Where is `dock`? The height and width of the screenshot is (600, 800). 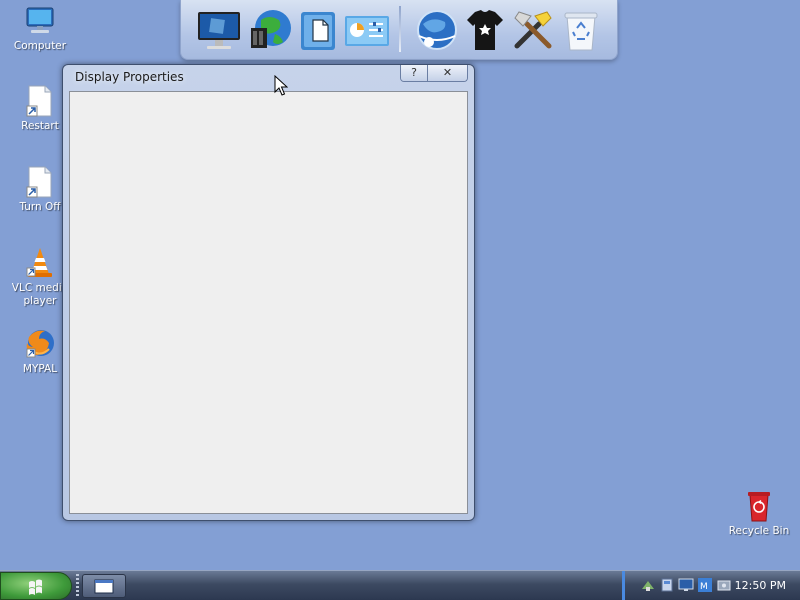 dock is located at coordinates (399, 30).